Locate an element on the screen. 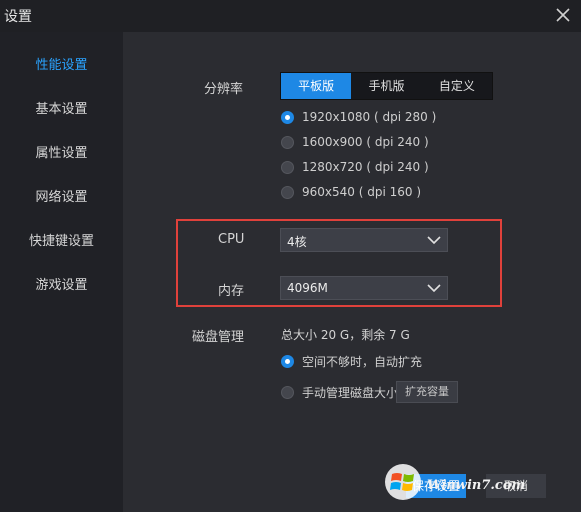 The height and width of the screenshot is (512, 581). sidebar-item-shortcuts: 快捷键设置 is located at coordinates (61, 242).